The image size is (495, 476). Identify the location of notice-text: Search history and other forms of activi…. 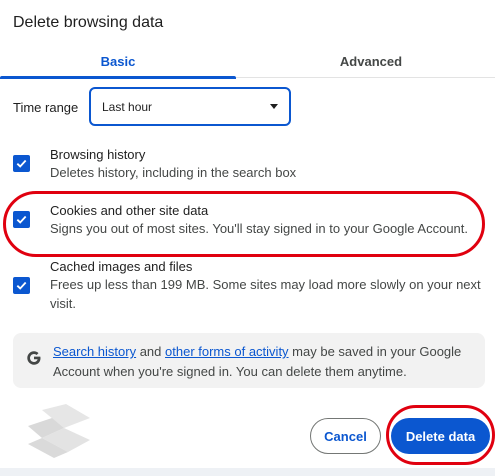
(263, 362).